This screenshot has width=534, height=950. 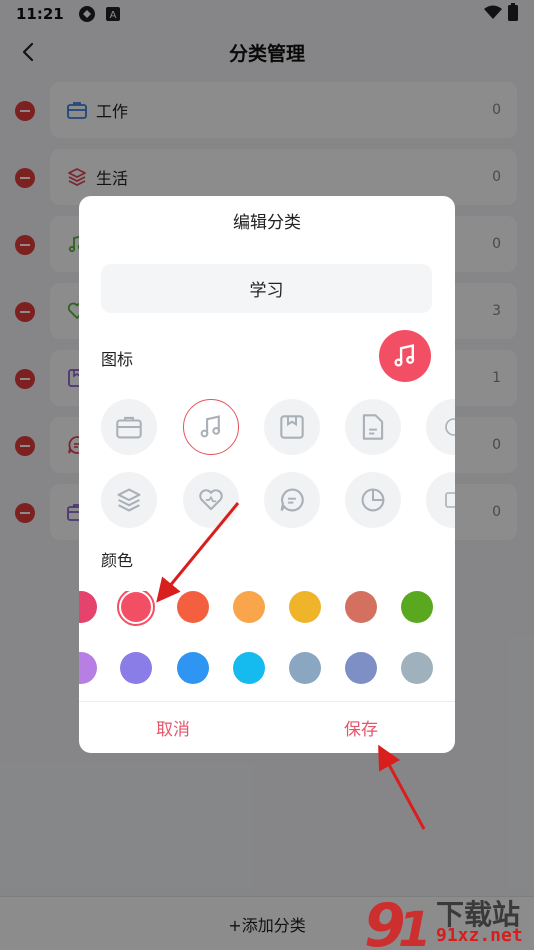 I want to click on icon-preview, so click(x=405, y=356).